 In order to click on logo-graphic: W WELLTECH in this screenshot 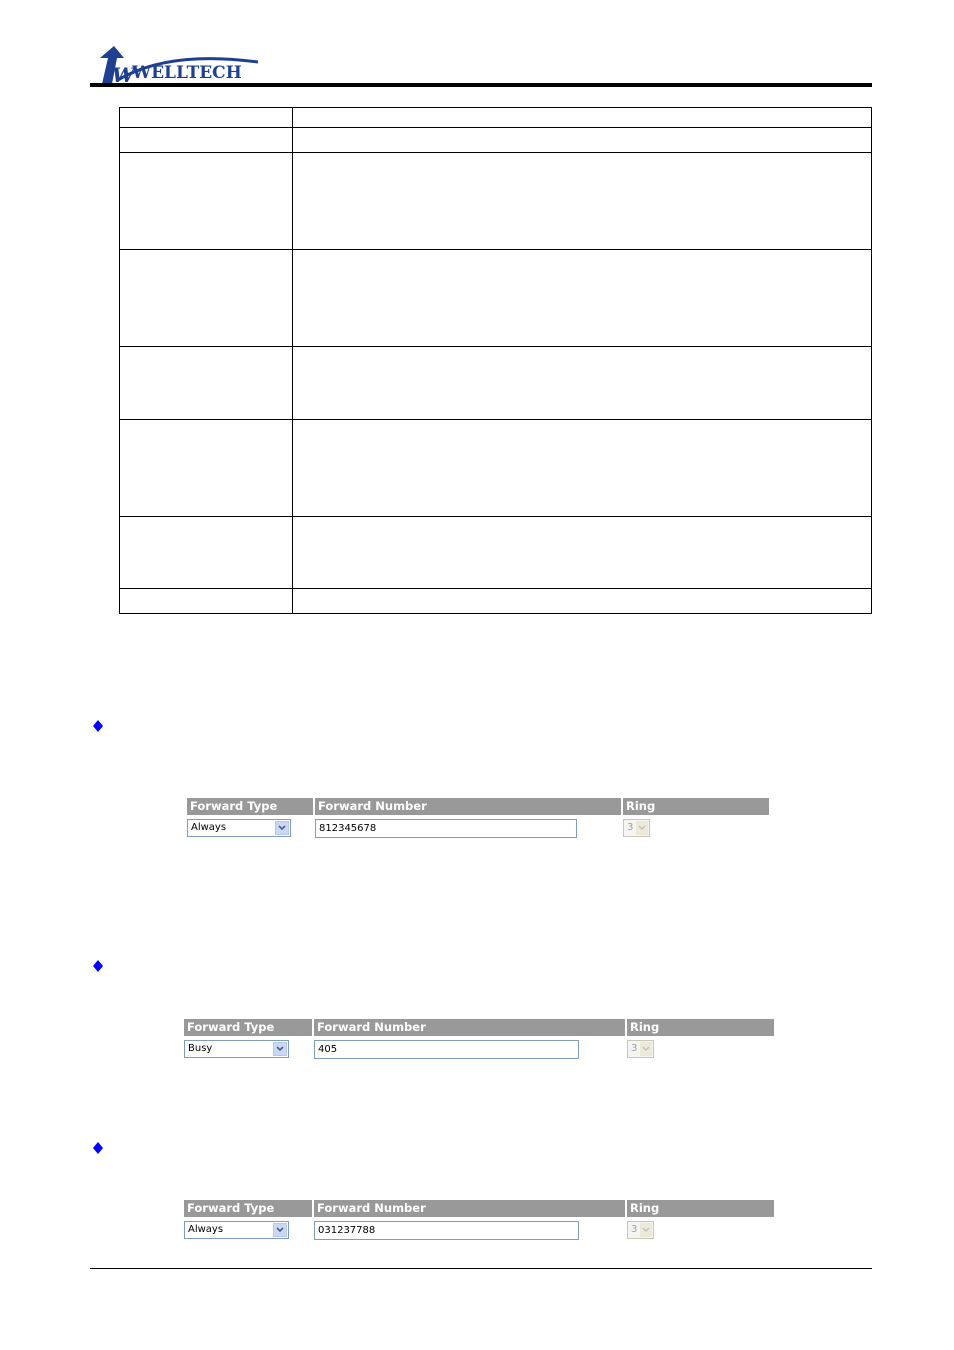, I will do `click(179, 66)`.